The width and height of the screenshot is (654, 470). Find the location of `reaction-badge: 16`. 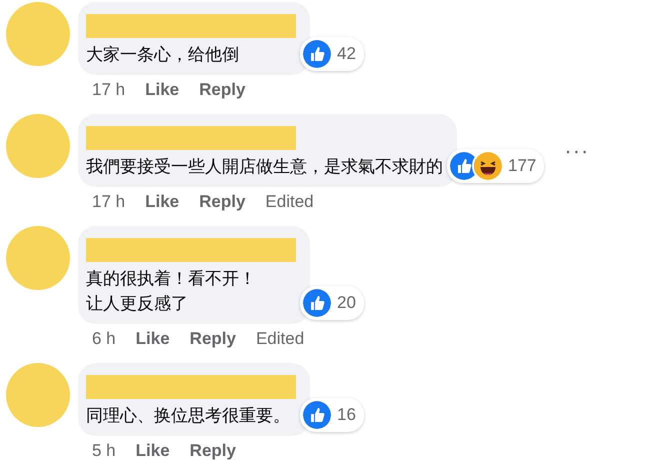

reaction-badge: 16 is located at coordinates (332, 415).